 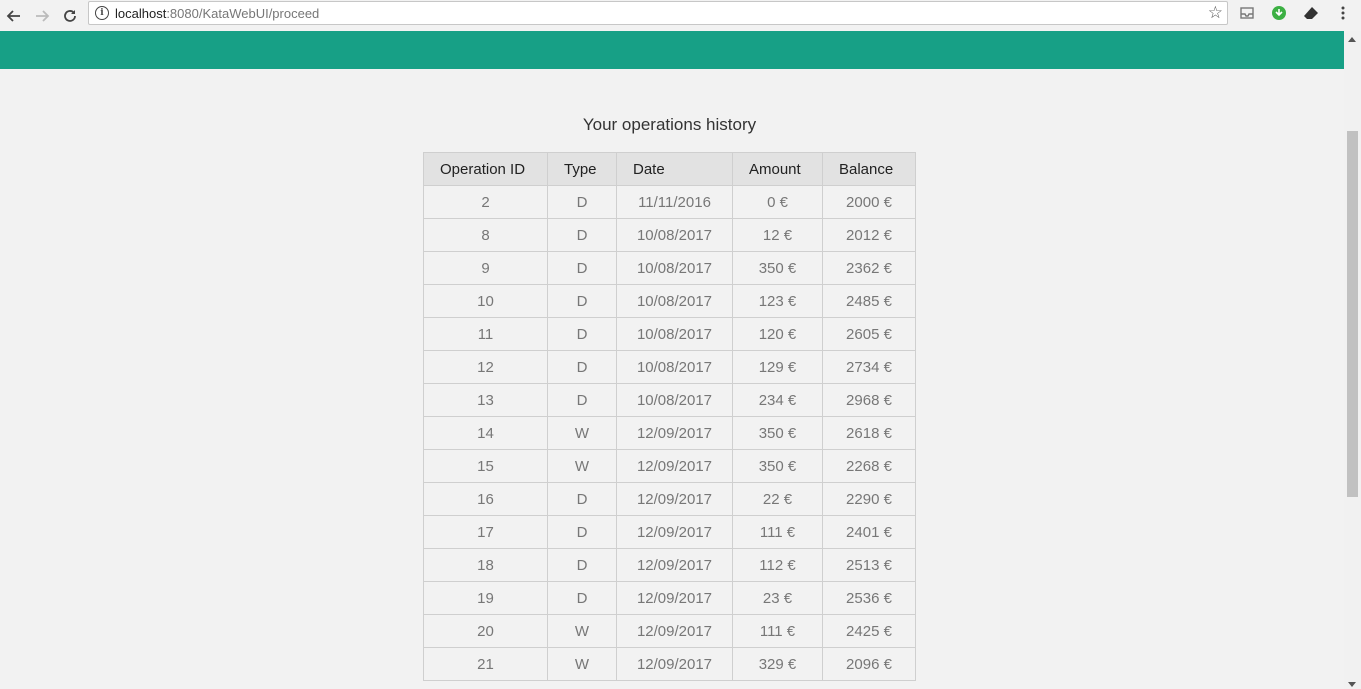 What do you see at coordinates (102, 13) in the screenshot?
I see `info-icon: i` at bounding box center [102, 13].